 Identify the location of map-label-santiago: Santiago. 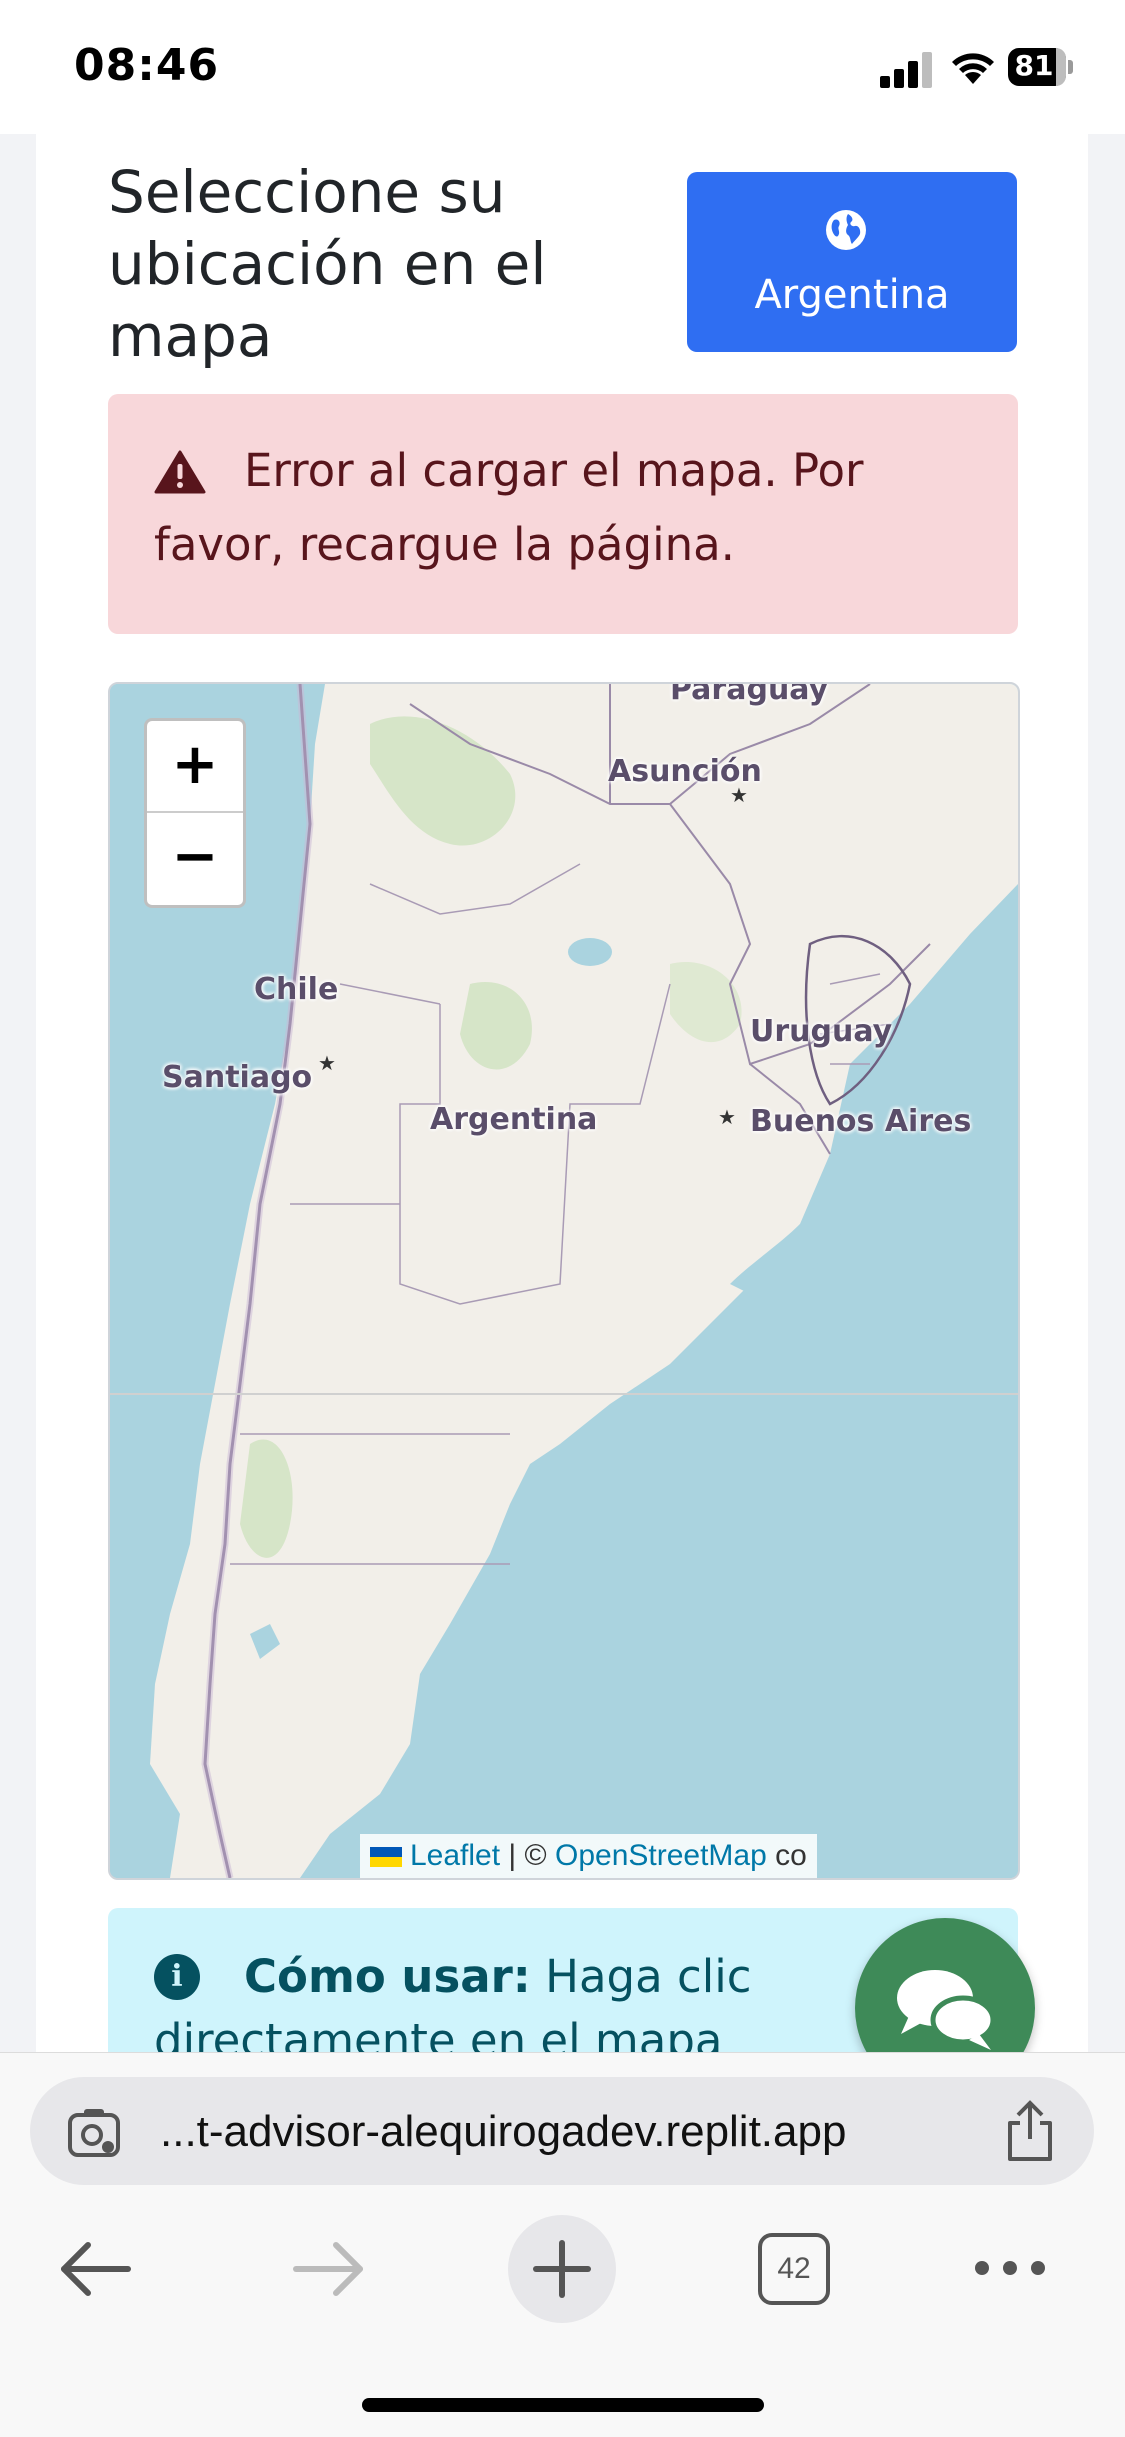
(237, 1077).